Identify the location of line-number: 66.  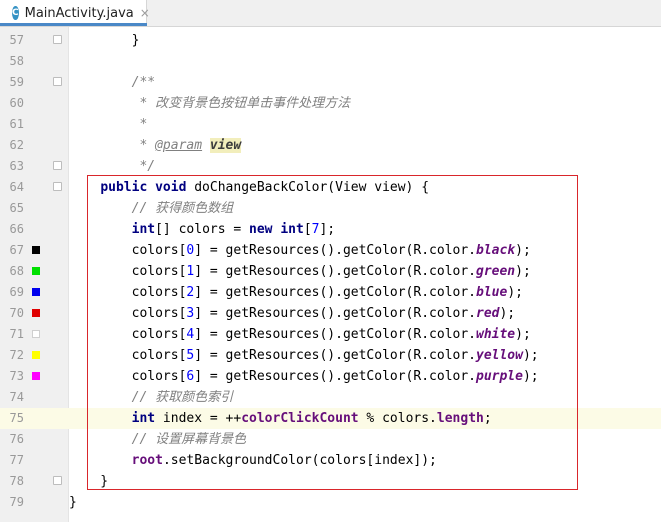
(12, 229).